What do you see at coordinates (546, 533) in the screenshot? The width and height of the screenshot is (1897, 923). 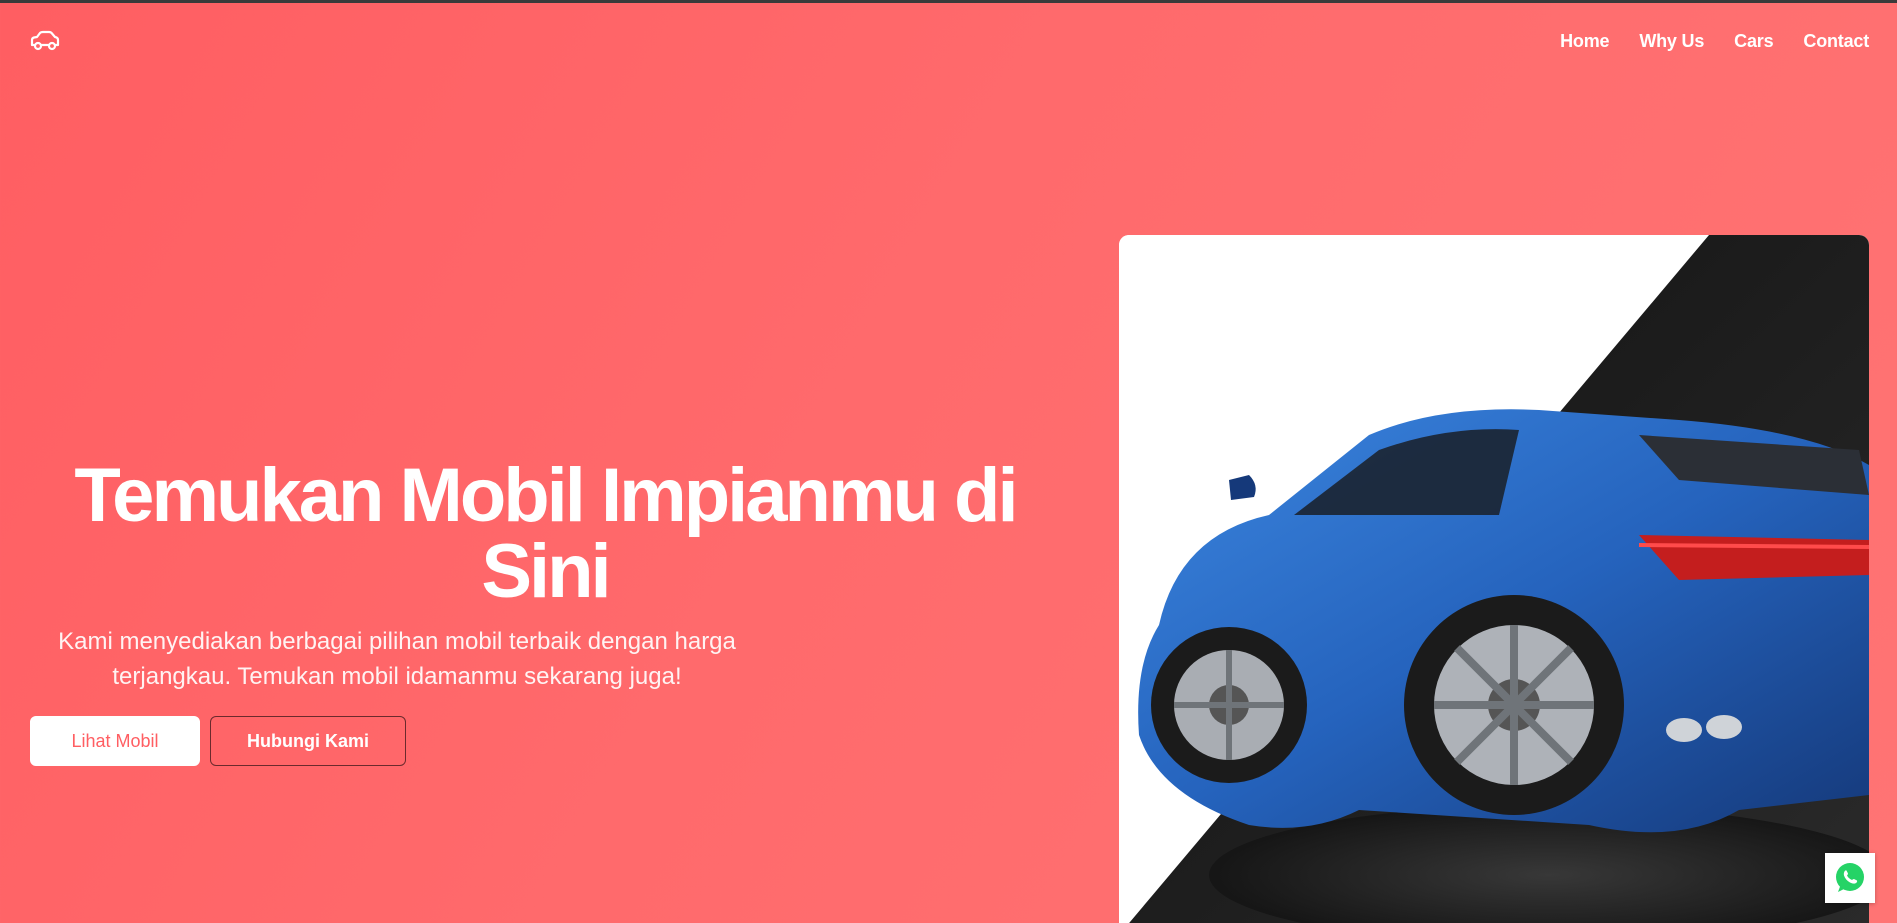 I see `hero-title: Temukan Mobil Impianmu di Sini` at bounding box center [546, 533].